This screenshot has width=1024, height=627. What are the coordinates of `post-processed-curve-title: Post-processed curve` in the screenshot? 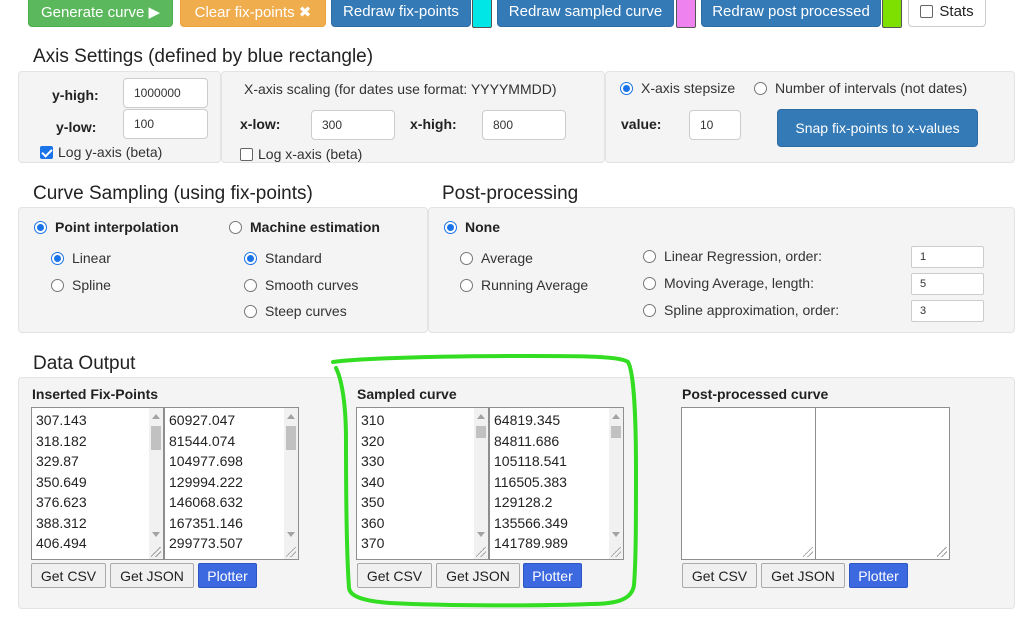 It's located at (755, 394).